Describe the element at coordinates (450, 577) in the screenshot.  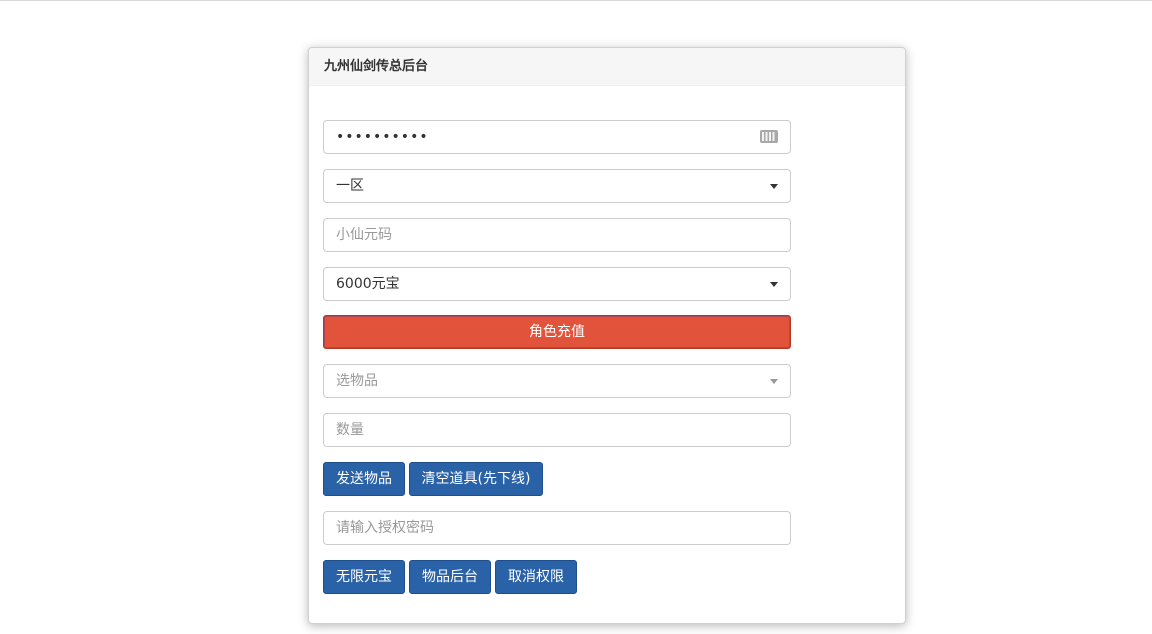
I see `item-admin-button: 物品后台` at that location.